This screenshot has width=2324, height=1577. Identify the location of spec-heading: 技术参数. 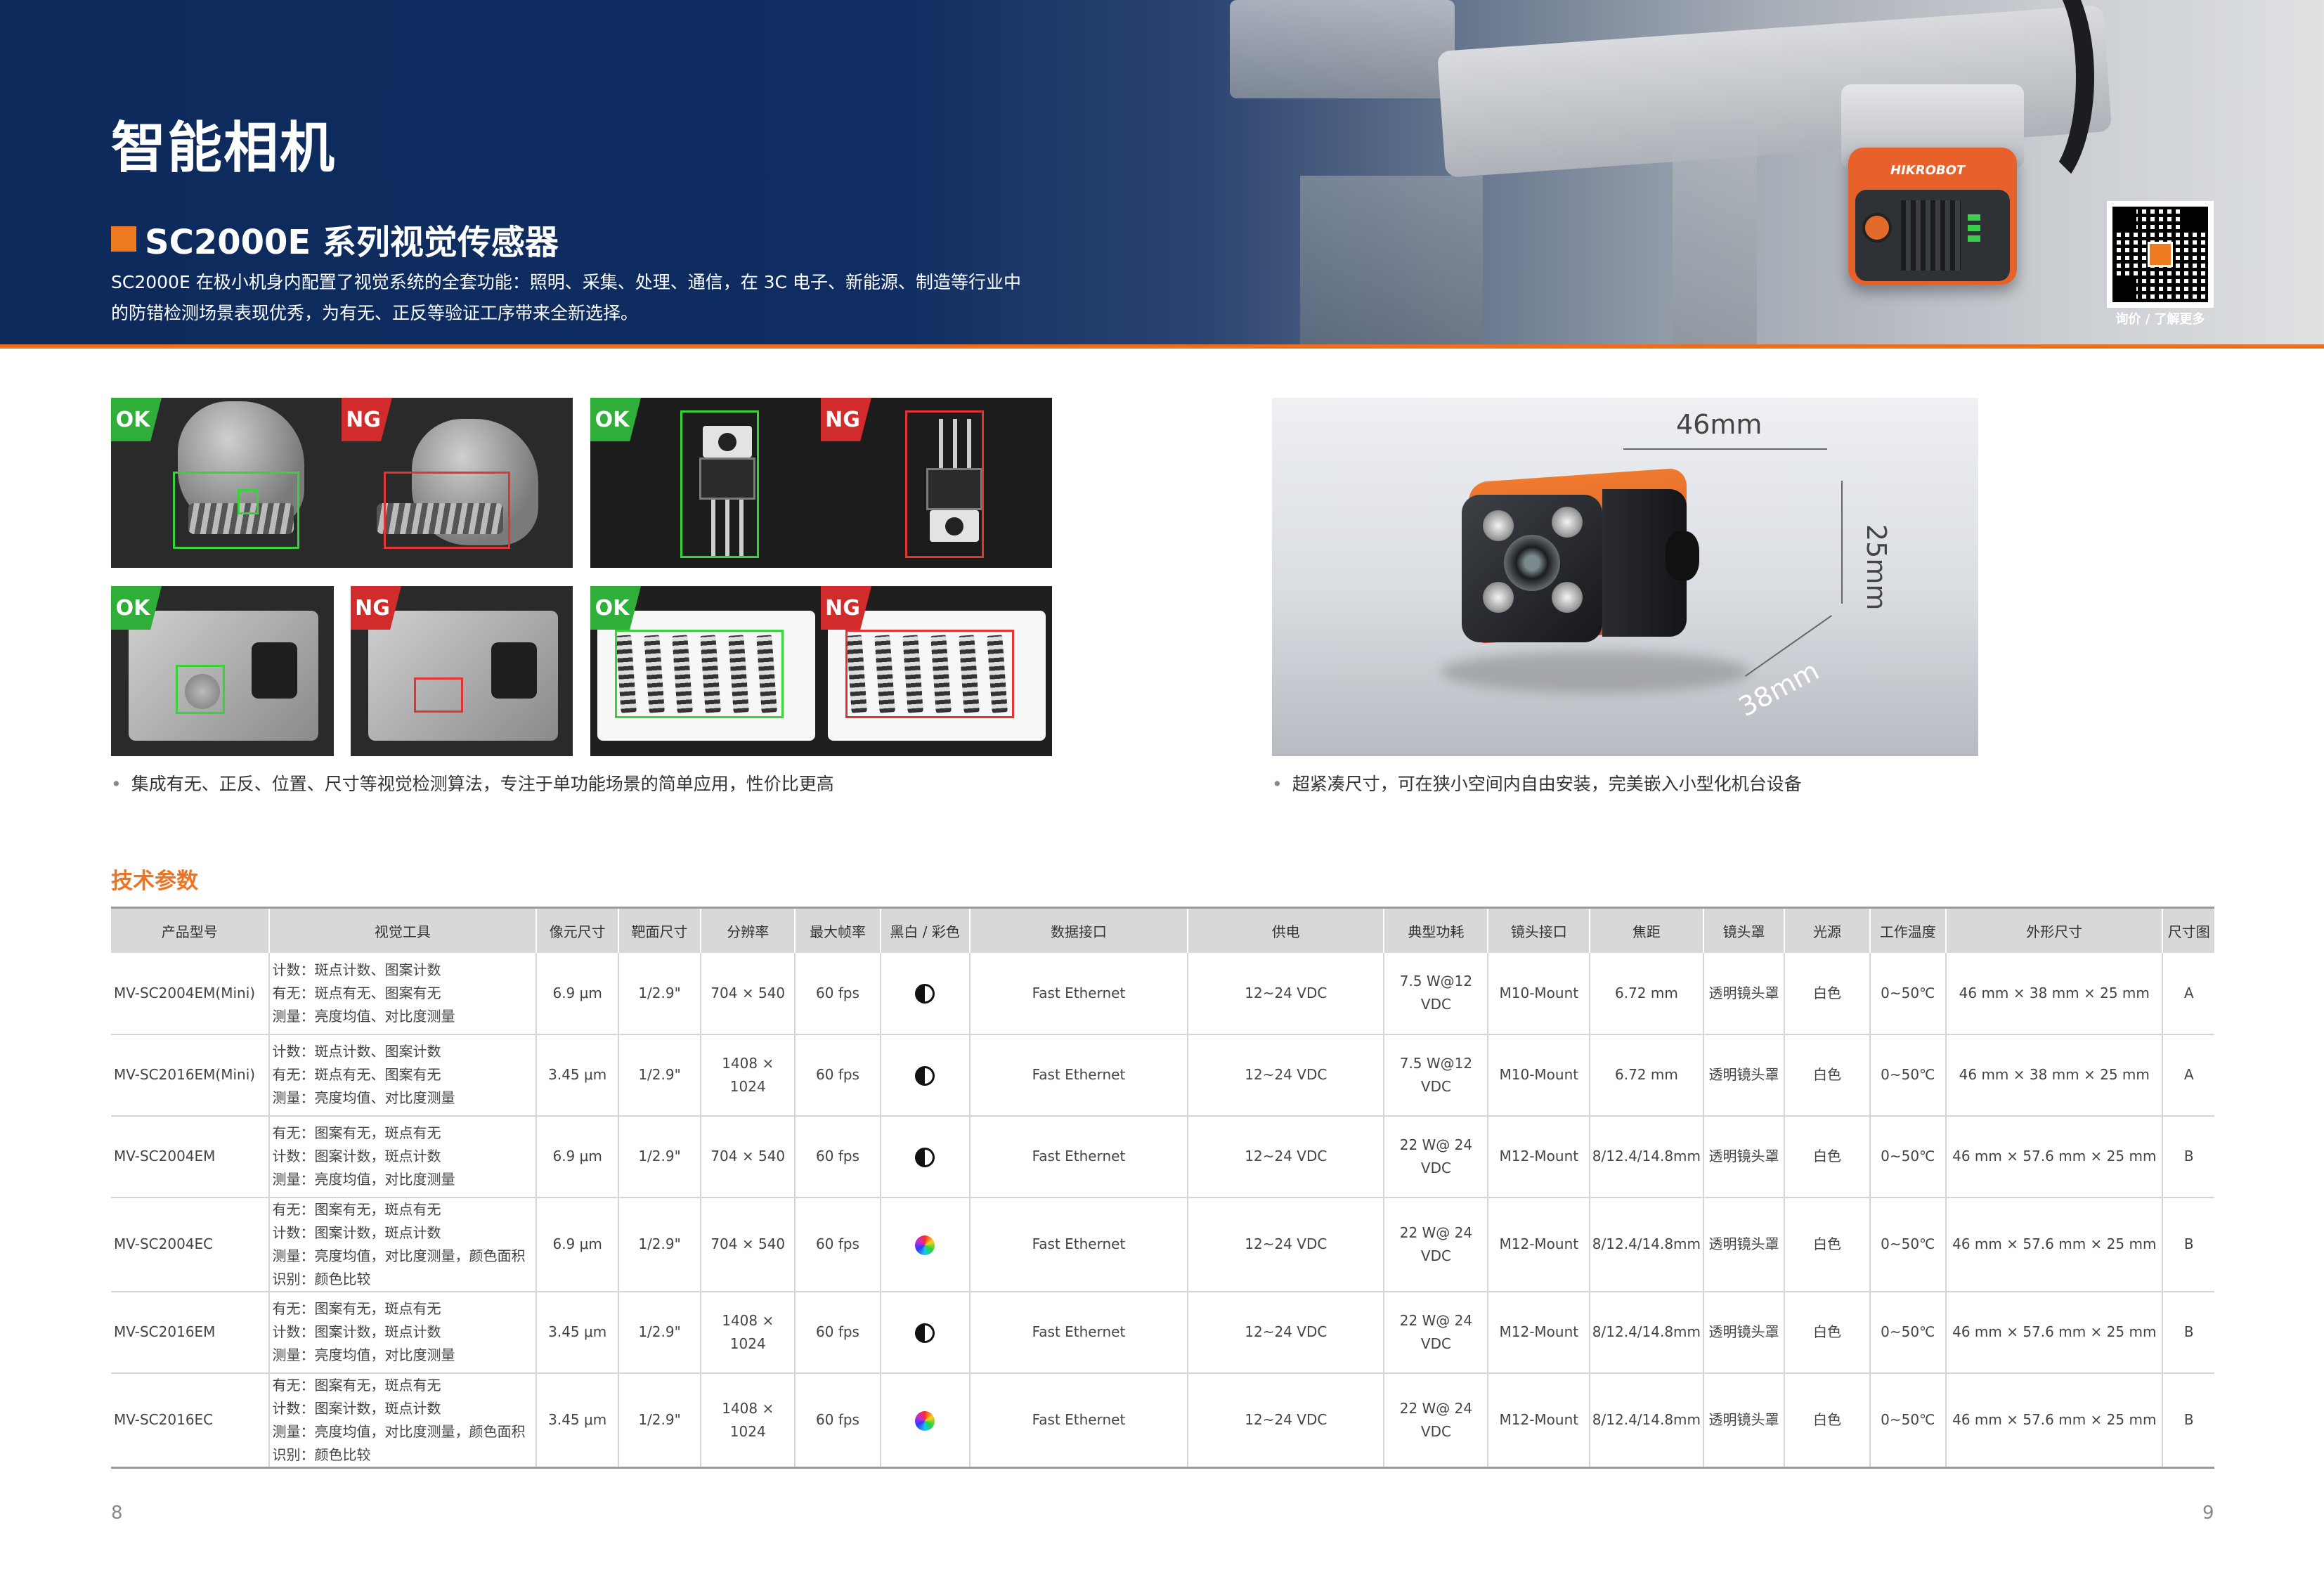
(154, 882).